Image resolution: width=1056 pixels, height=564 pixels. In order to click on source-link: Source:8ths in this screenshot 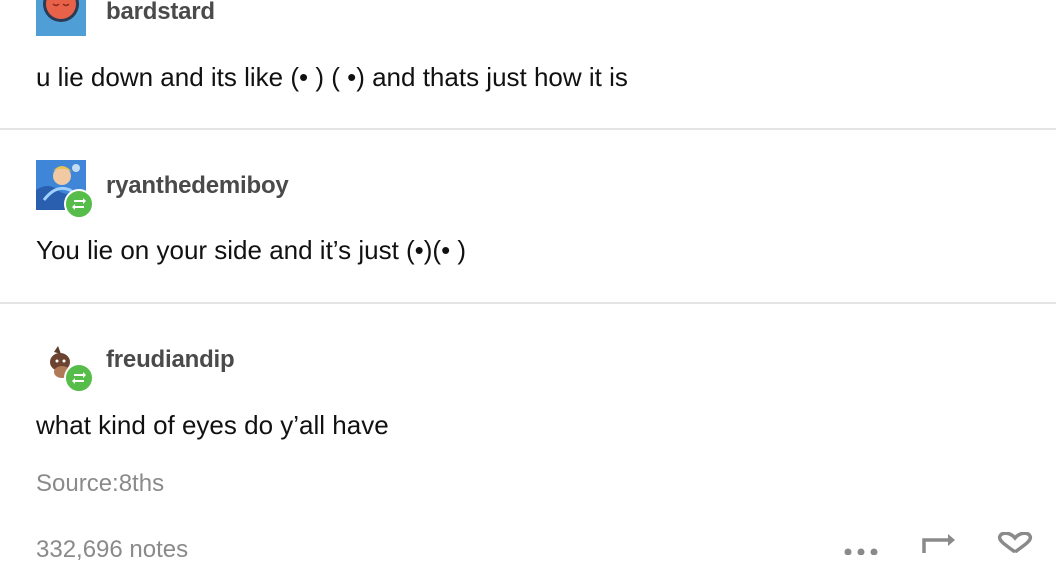, I will do `click(100, 484)`.